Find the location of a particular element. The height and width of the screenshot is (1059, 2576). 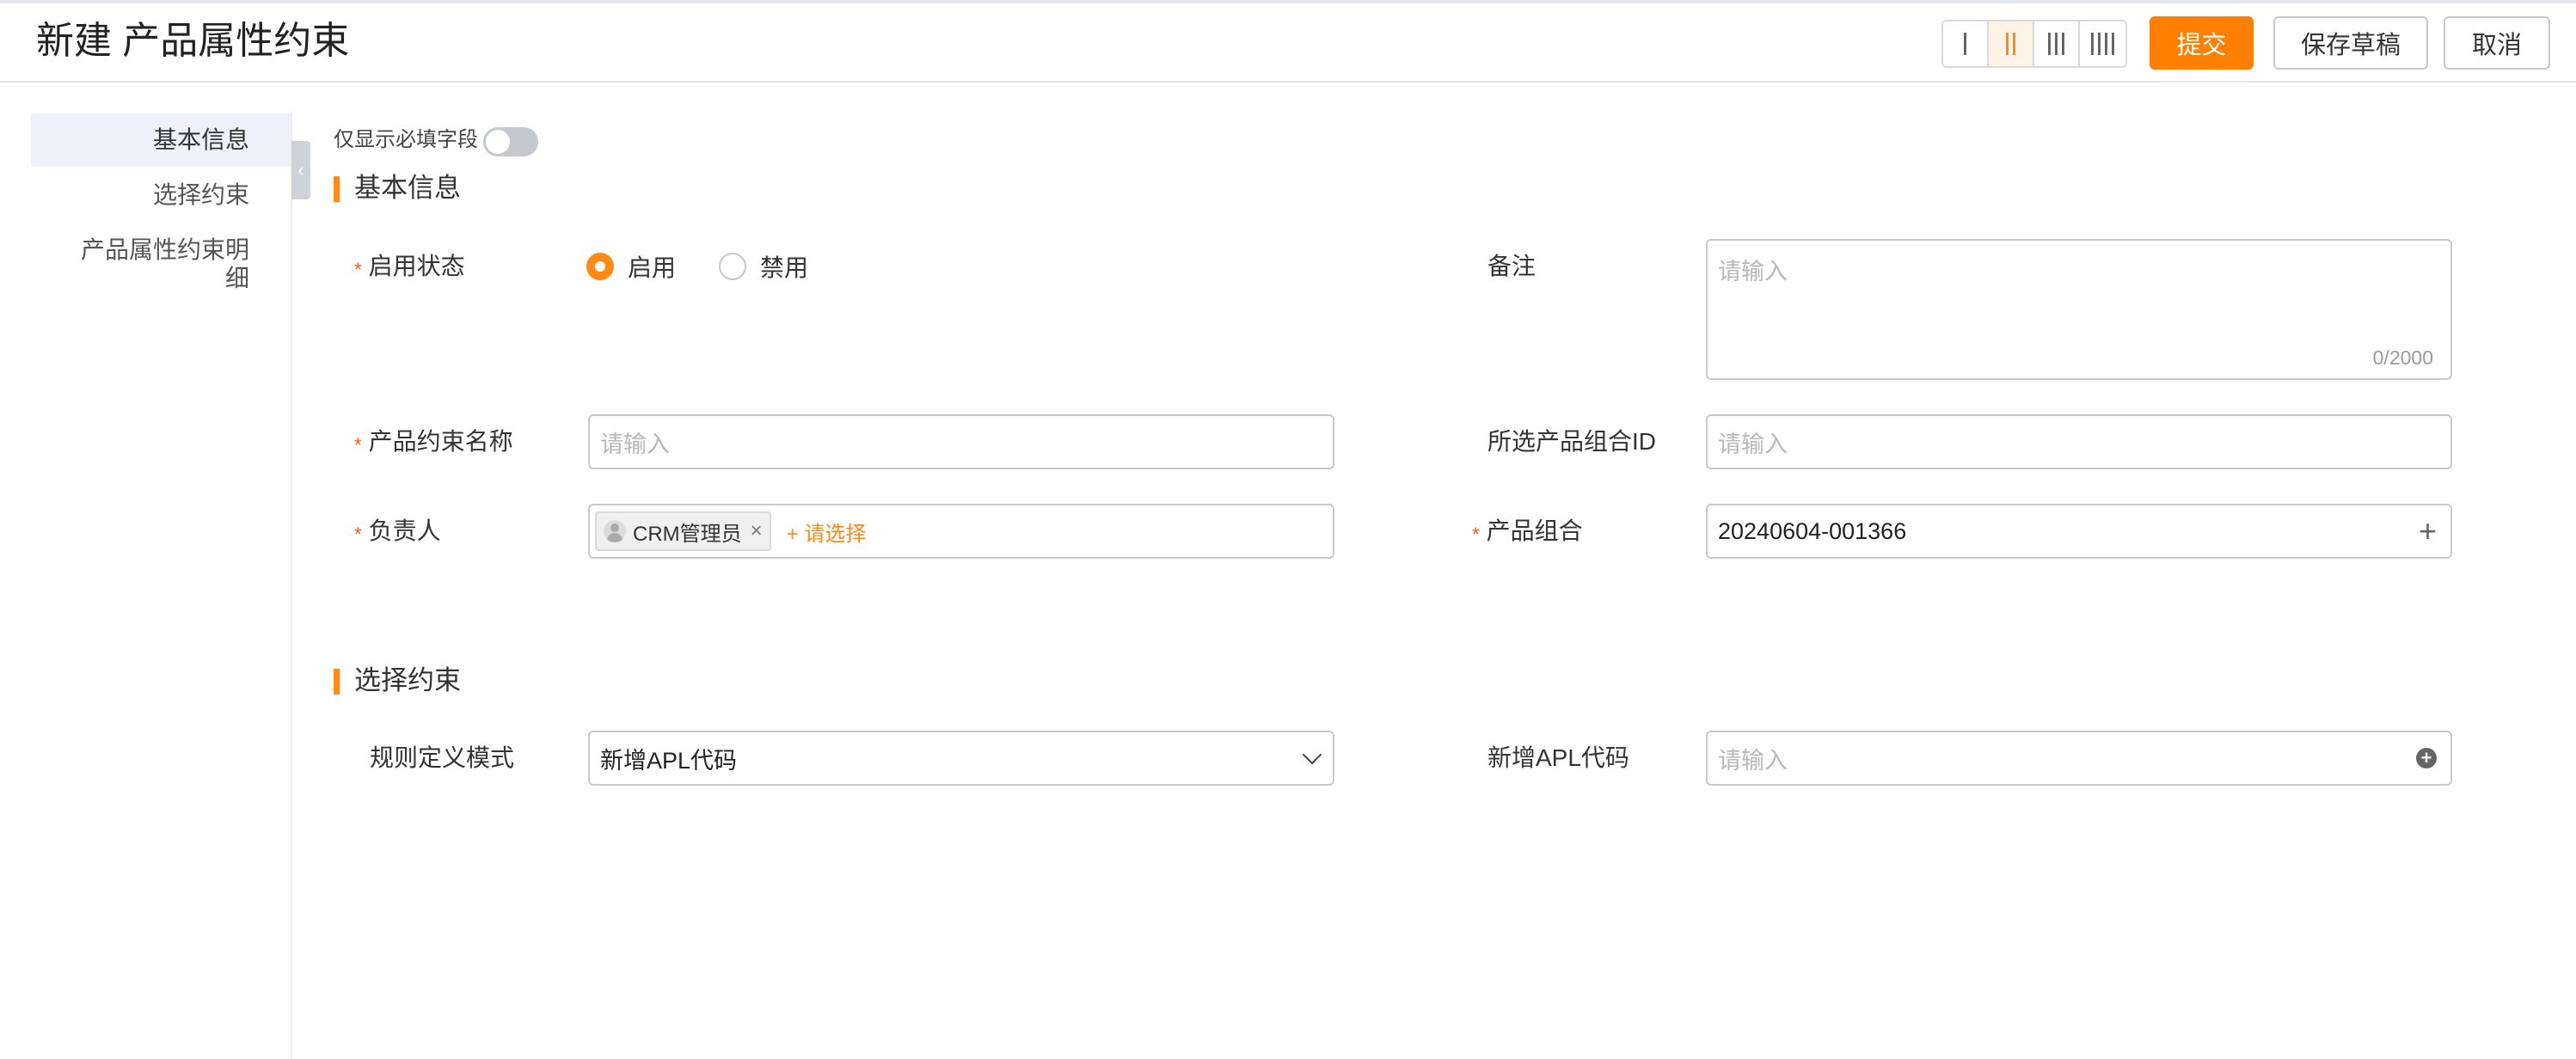

owner-tag: CRM管理员 × is located at coordinates (683, 531).